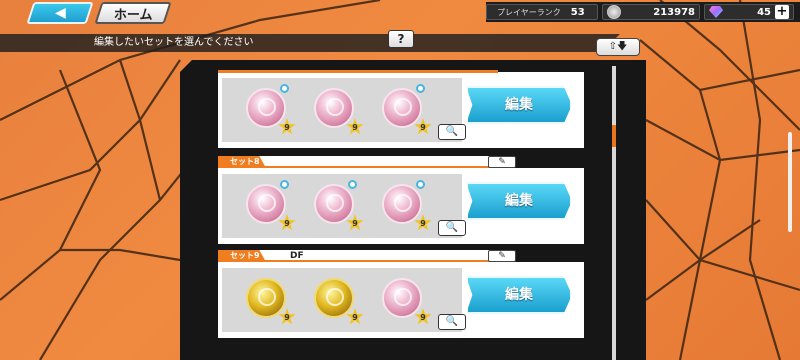 This screenshot has height=360, width=800. What do you see at coordinates (310, 43) in the screenshot?
I see `instruction-bar: 編集したいセットを選んでください` at bounding box center [310, 43].